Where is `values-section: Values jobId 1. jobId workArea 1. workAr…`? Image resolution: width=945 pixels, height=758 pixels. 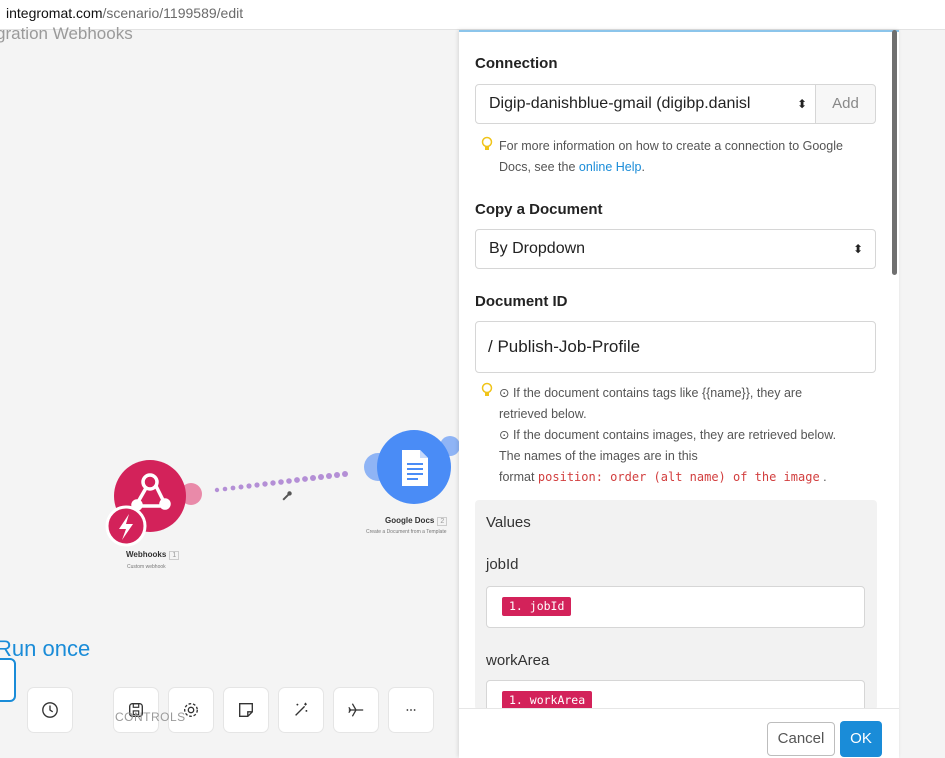
values-section: Values jobId 1. jobId workArea 1. workAr… is located at coordinates (676, 605).